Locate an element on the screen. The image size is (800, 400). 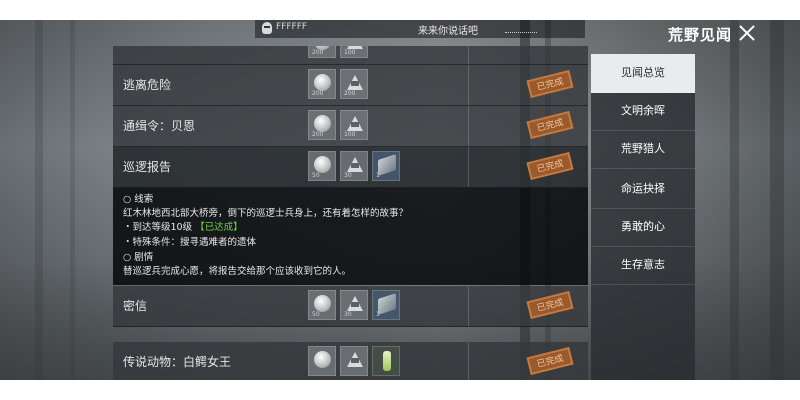
quest-name: 逃离危险 is located at coordinates (147, 85).